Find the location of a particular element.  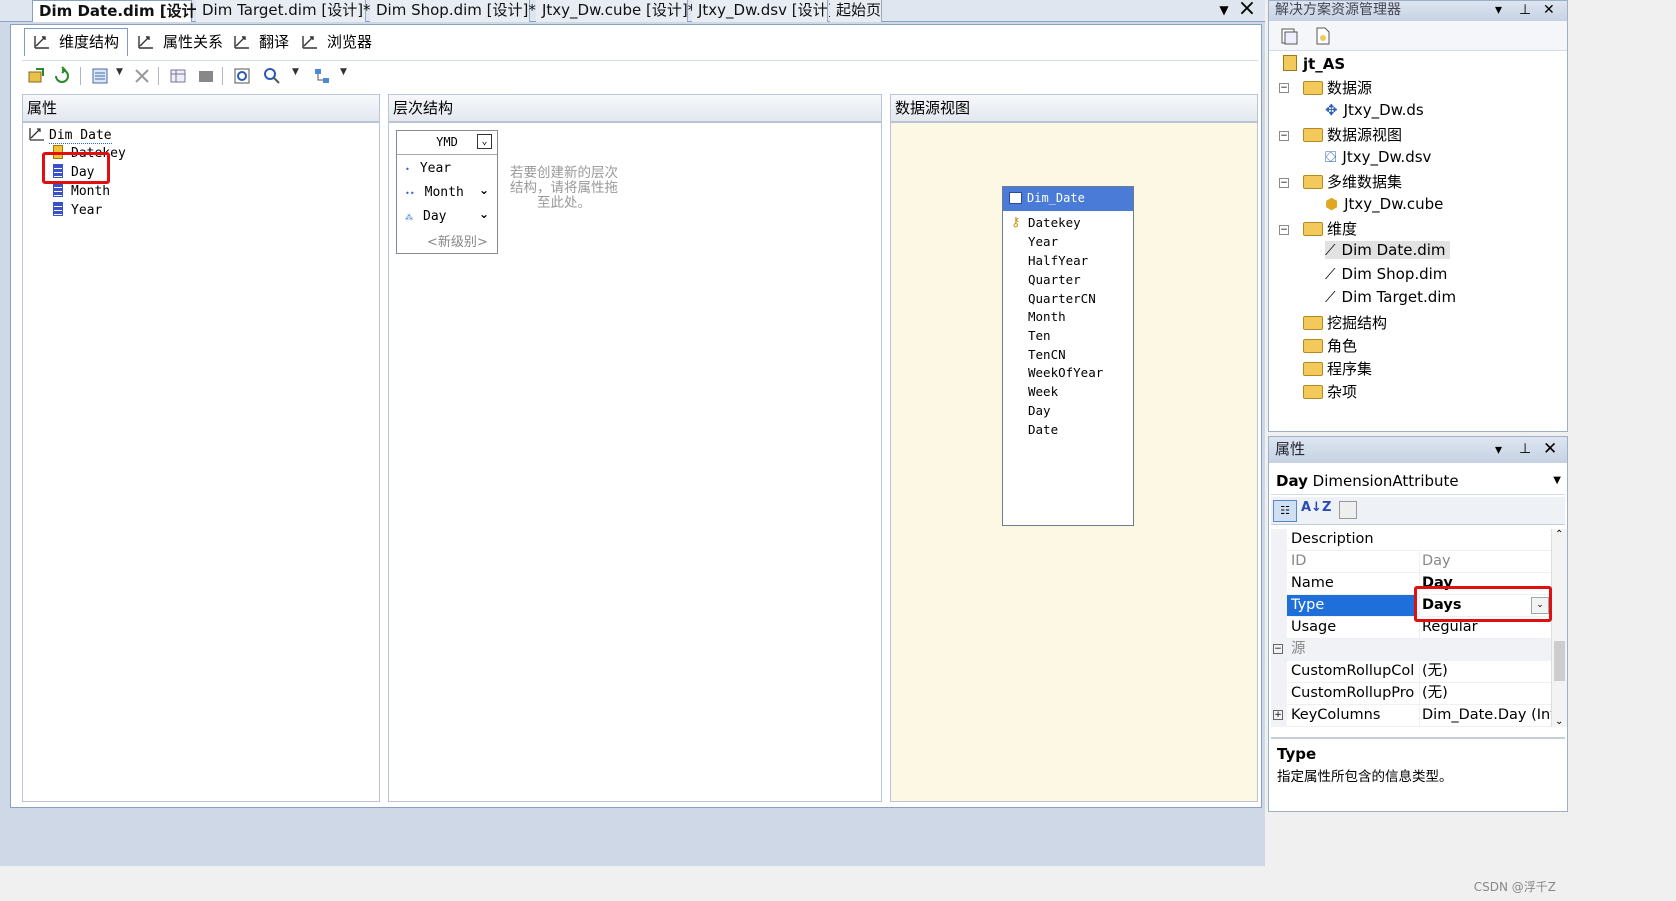

se-item-cube: ⬢ Jtxy_Dw.cube is located at coordinates (1384, 204).